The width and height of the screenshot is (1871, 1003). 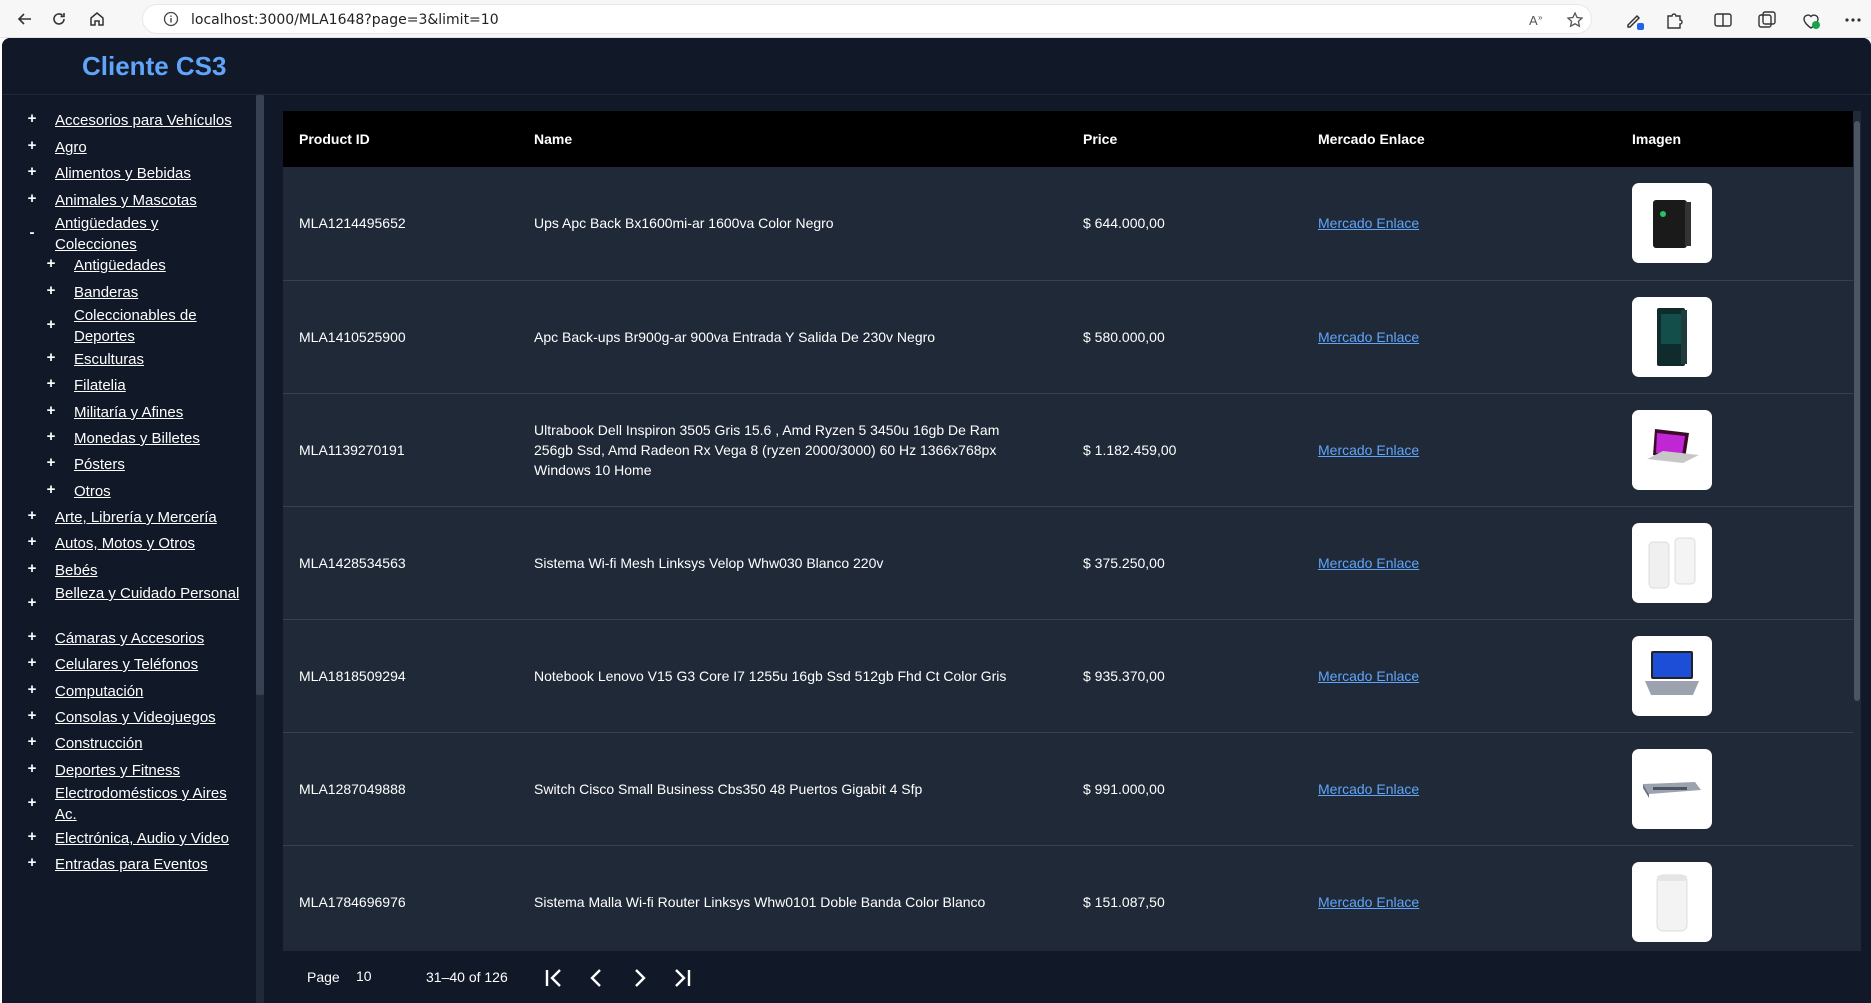 I want to click on sidebar-category-link: Arte, Librería y Mercería, so click(x=148, y=517).